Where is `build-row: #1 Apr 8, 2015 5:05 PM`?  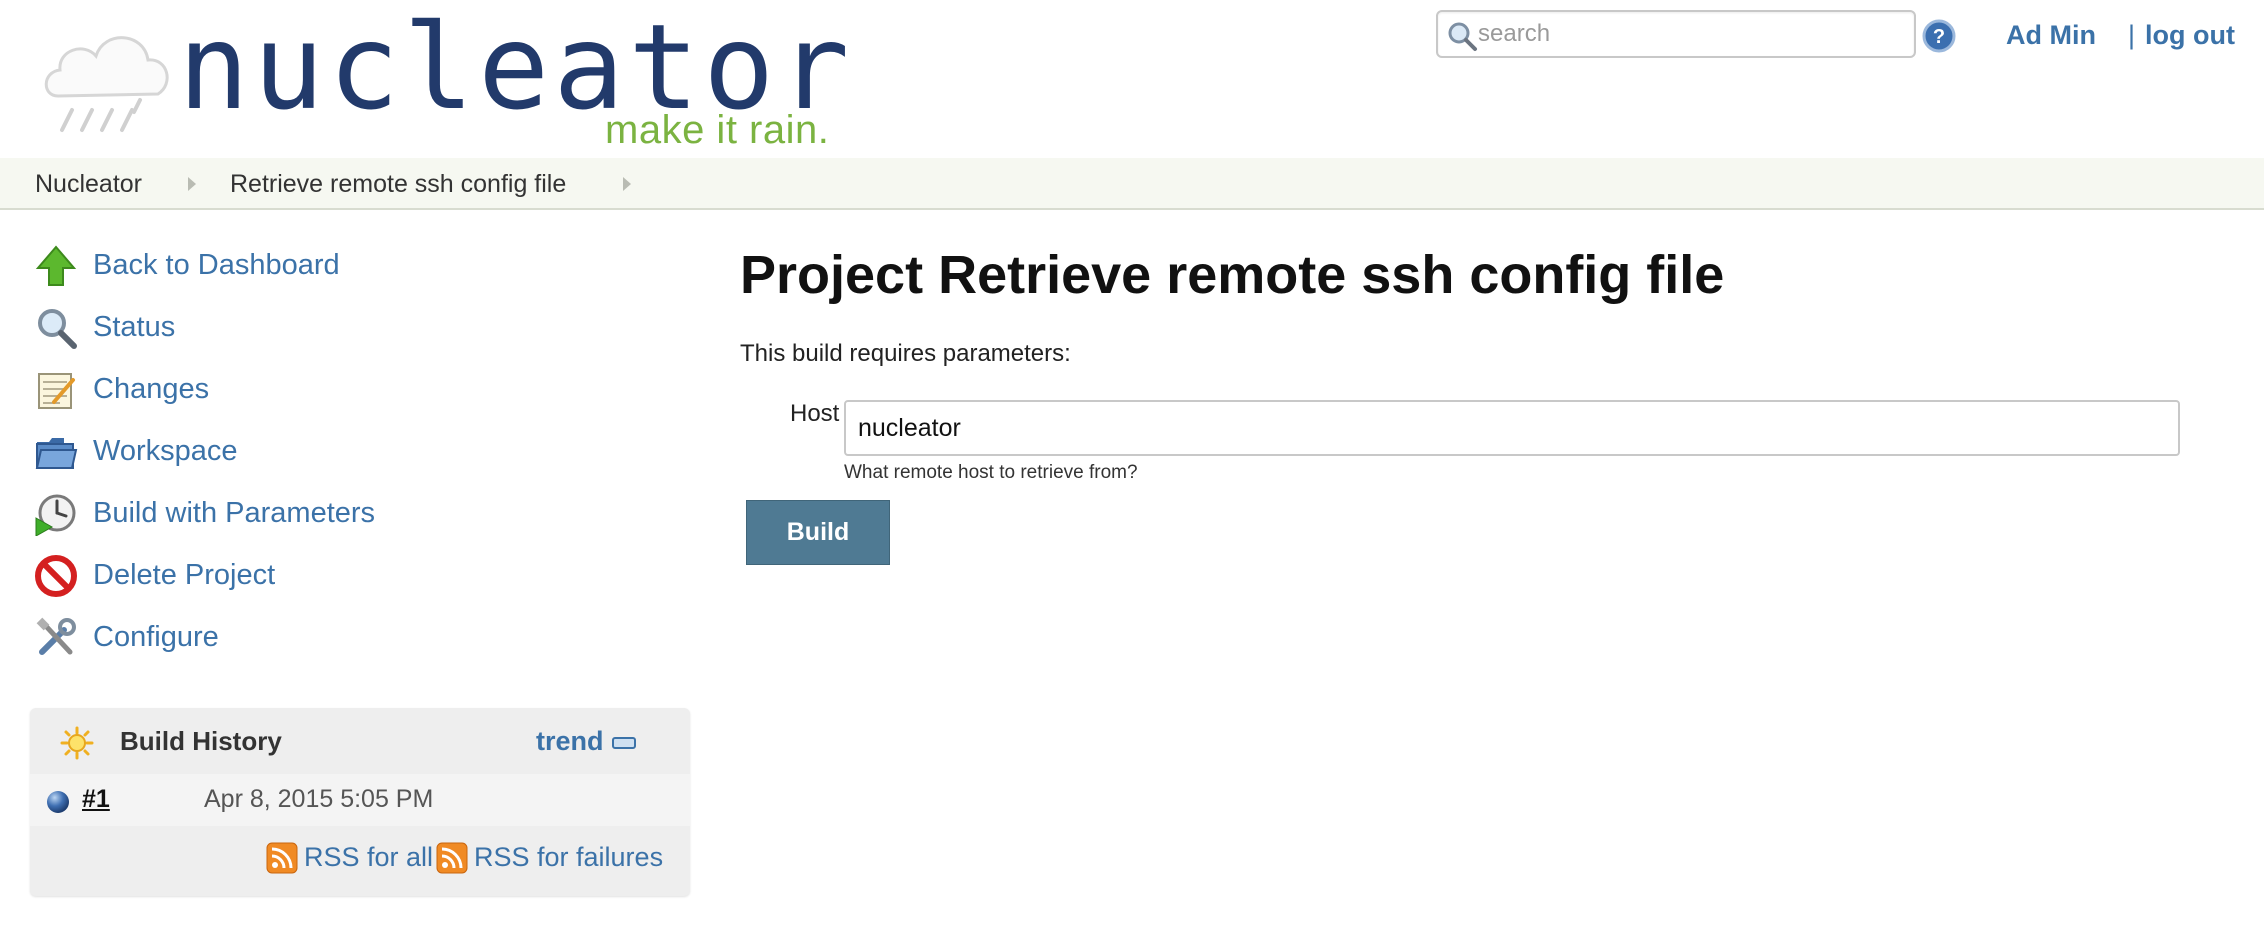 build-row: #1 Apr 8, 2015 5:05 PM is located at coordinates (360, 800).